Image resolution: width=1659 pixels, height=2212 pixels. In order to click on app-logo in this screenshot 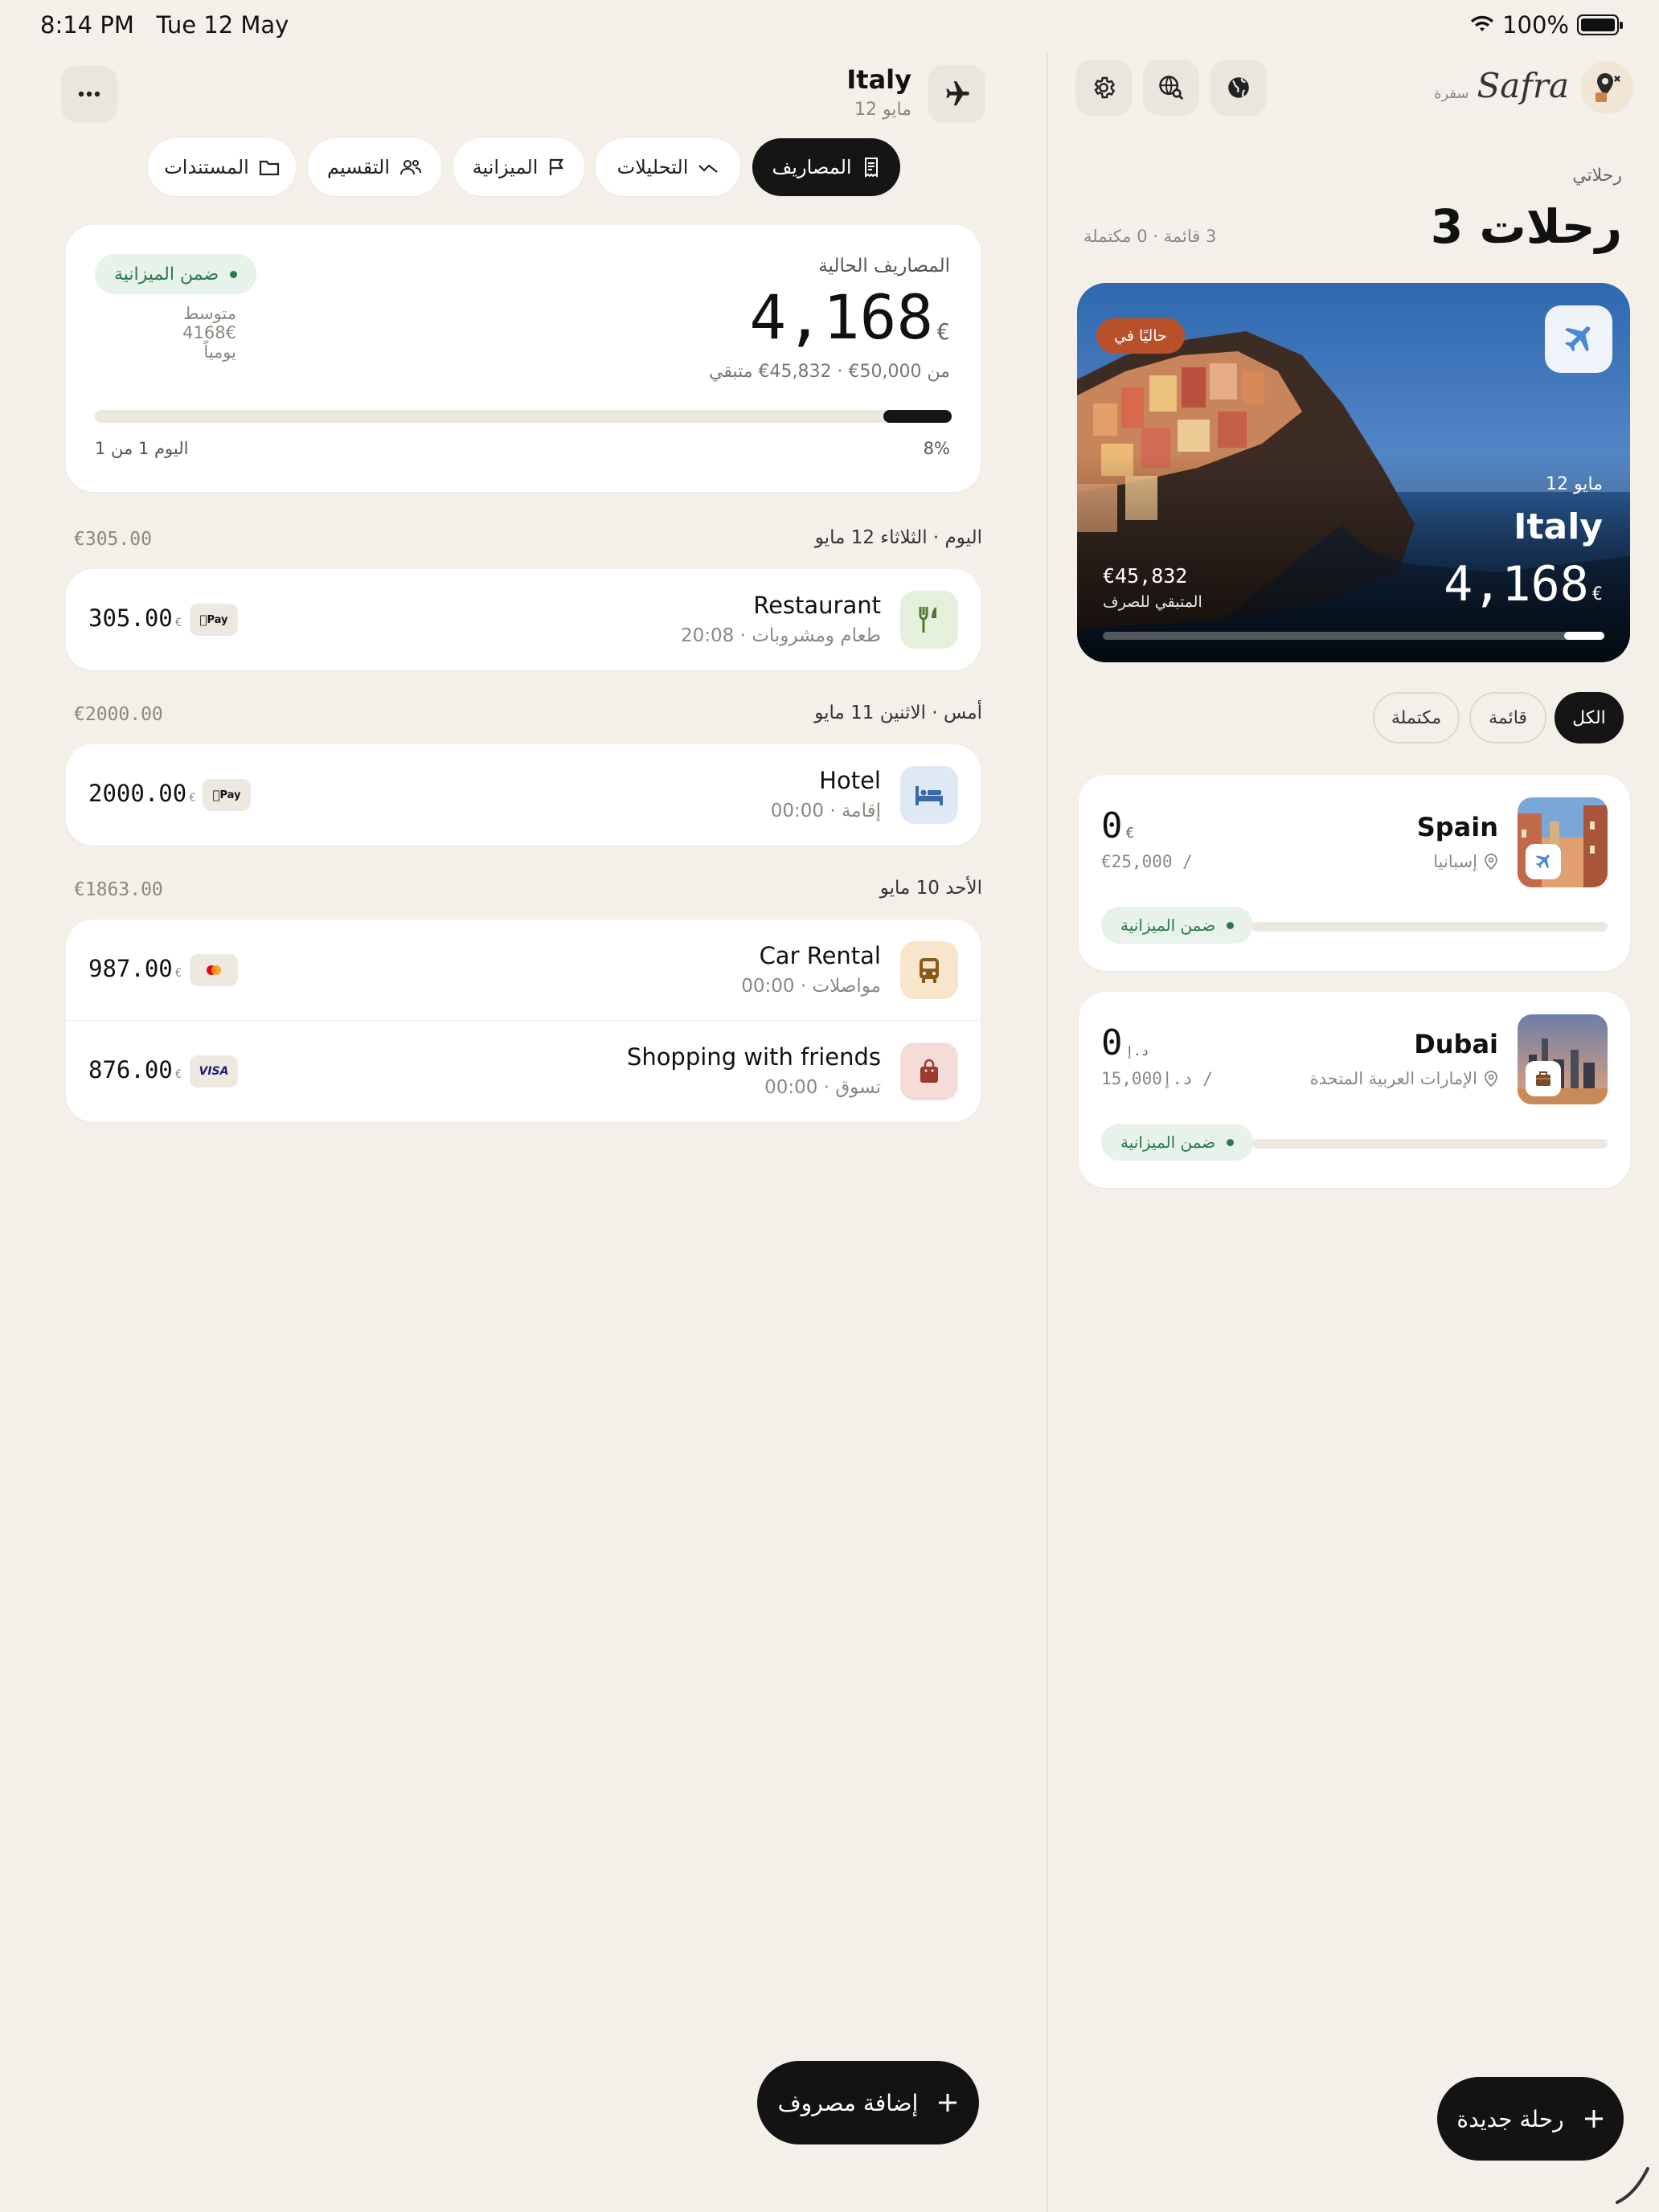, I will do `click(1606, 87)`.